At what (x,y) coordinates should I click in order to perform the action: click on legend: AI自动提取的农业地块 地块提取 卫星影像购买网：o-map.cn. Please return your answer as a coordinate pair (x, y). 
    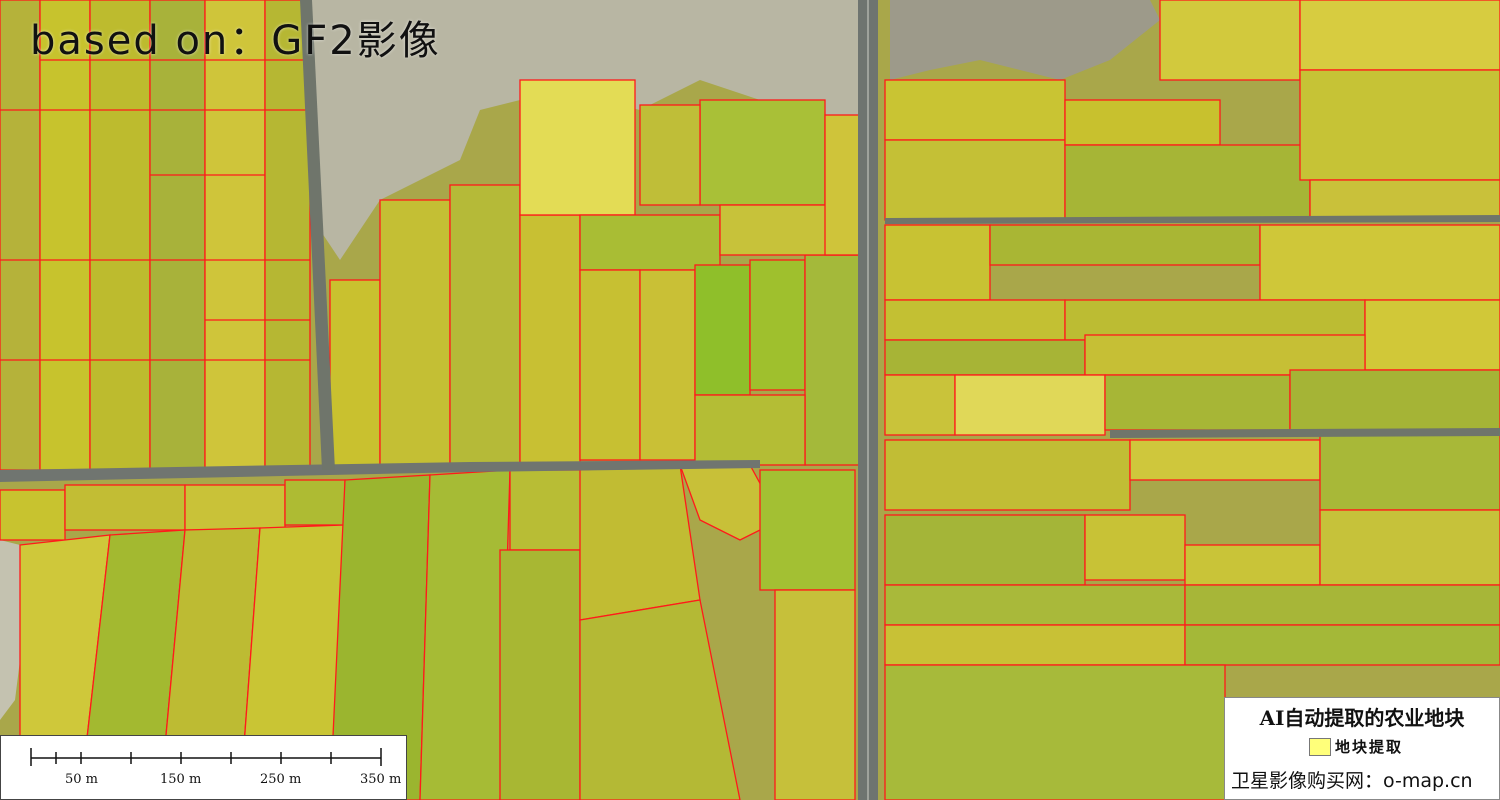
    Looking at the image, I should click on (1362, 748).